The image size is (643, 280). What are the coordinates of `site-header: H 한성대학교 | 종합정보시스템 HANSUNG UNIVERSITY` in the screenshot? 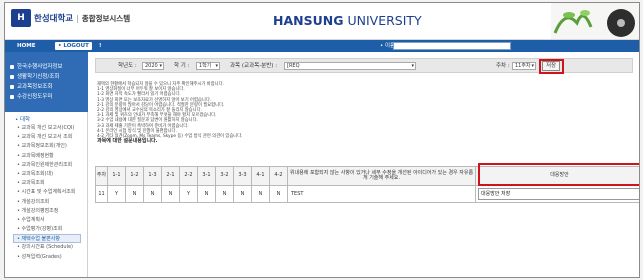 It's located at (322, 21).